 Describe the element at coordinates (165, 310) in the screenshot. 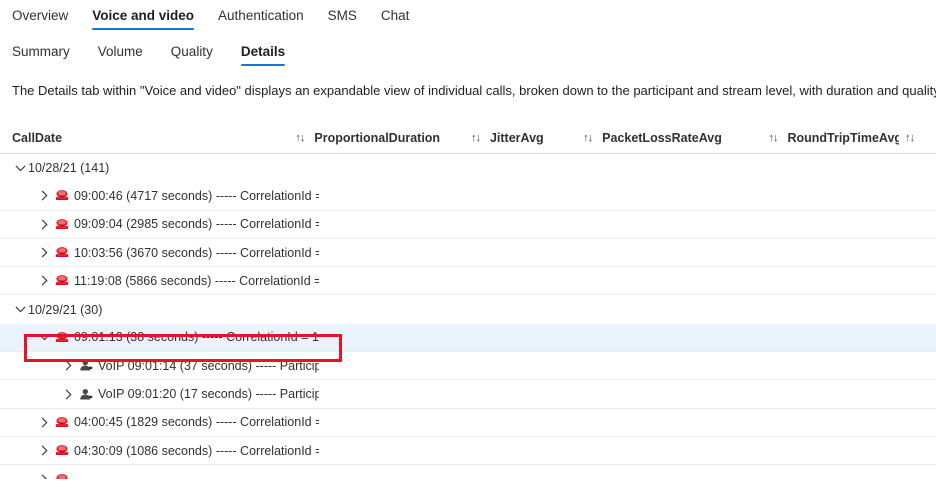

I see `cell-calldate: 10/29/21 (30)` at that location.